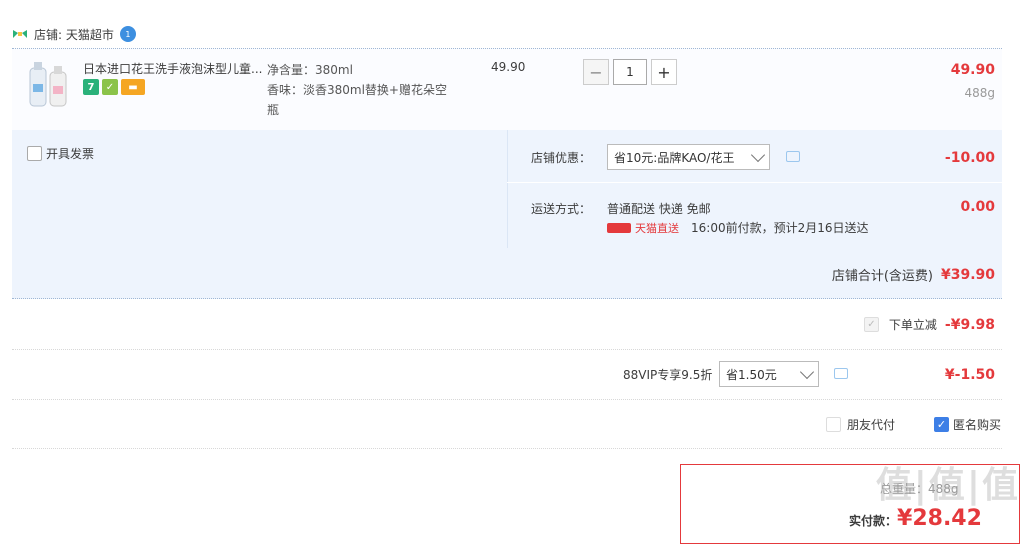 Image resolution: width=1028 pixels, height=544 pixels. Describe the element at coordinates (310, 70) in the screenshot. I see `spec-volume: 净含量：380ml` at that location.